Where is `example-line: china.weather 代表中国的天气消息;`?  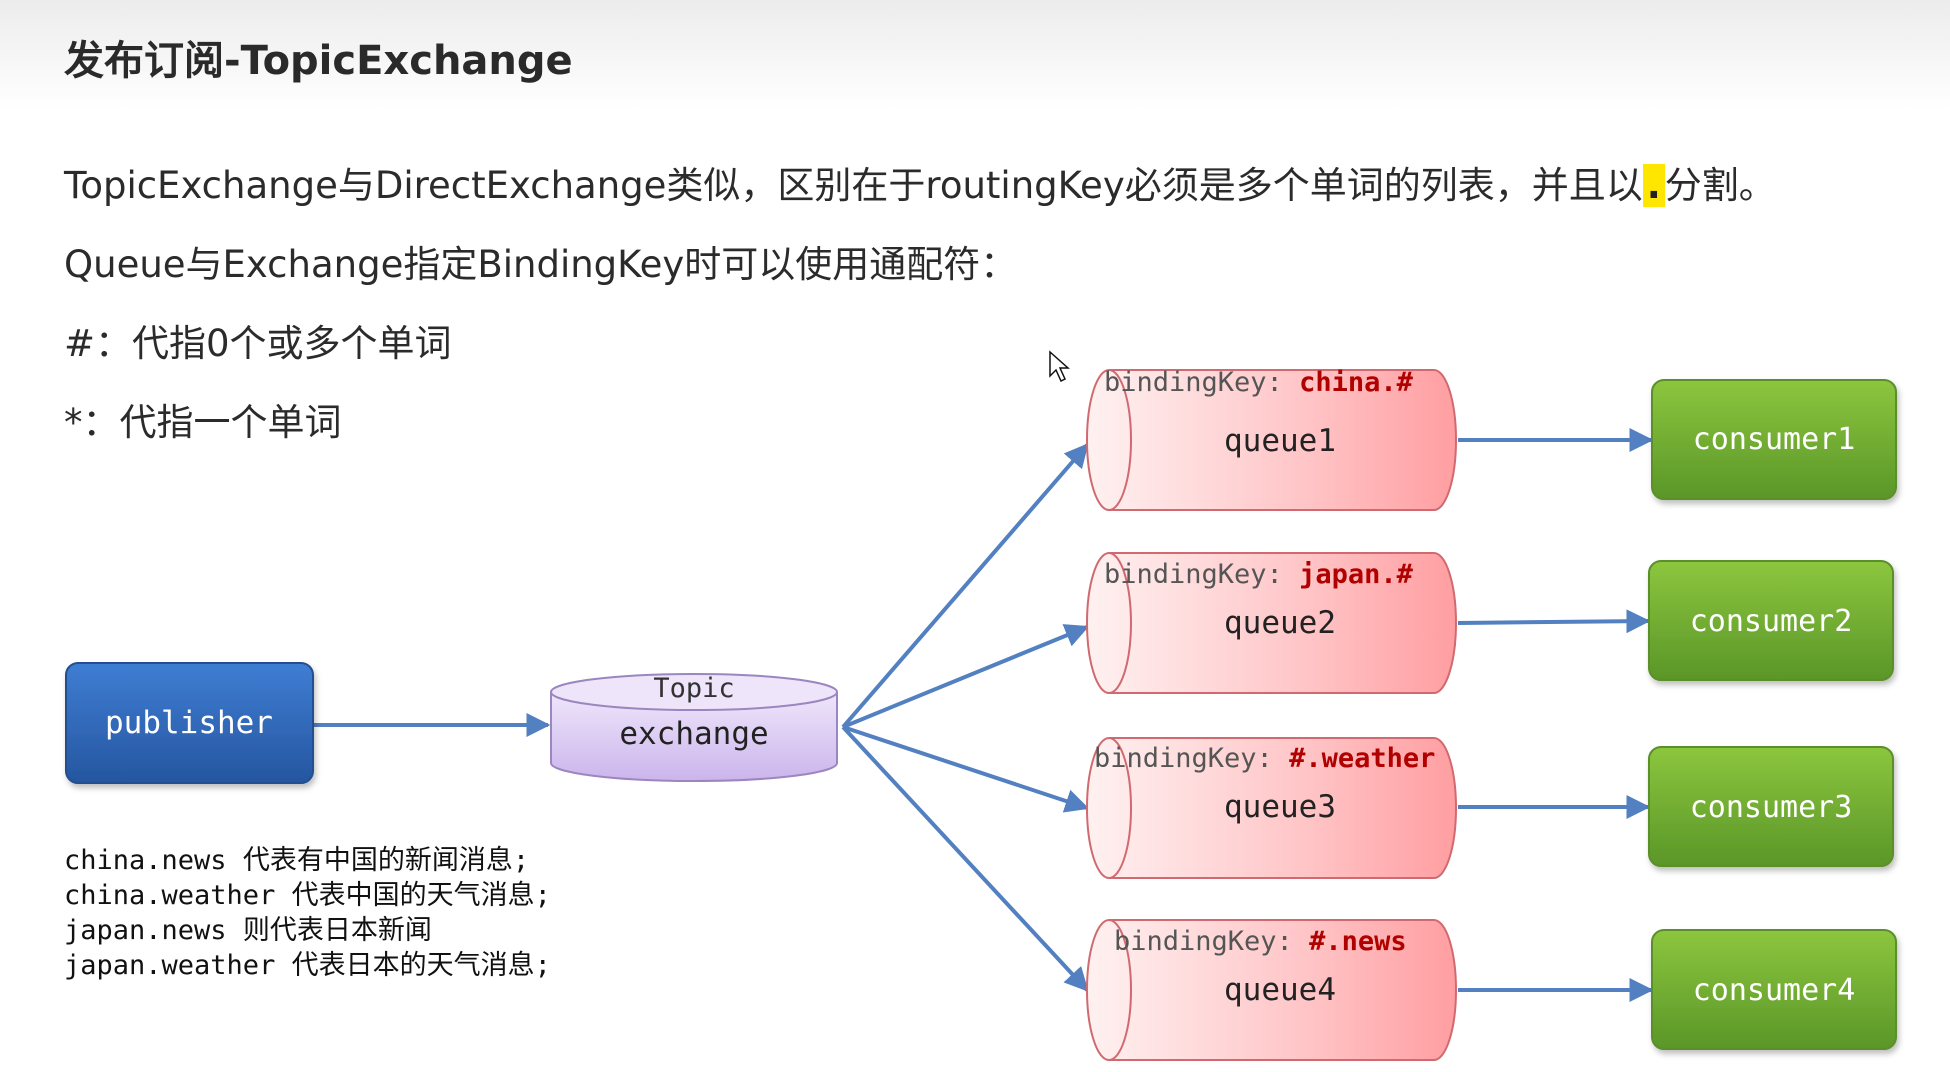 example-line: china.weather 代表中国的天气消息; is located at coordinates (307, 895).